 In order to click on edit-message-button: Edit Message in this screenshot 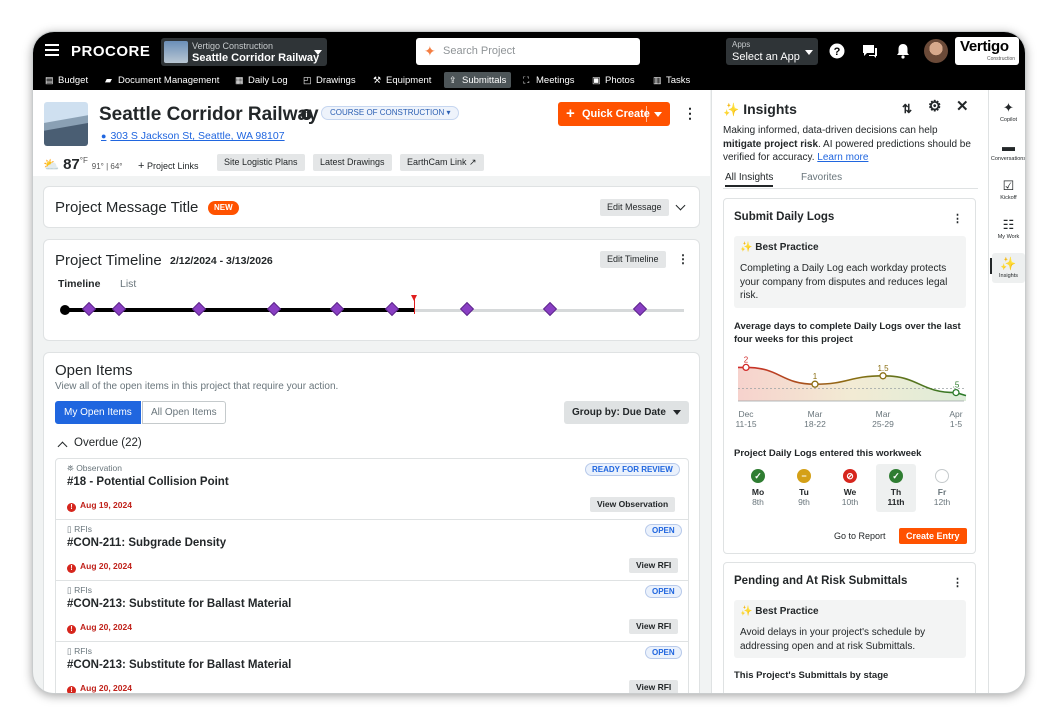, I will do `click(634, 207)`.